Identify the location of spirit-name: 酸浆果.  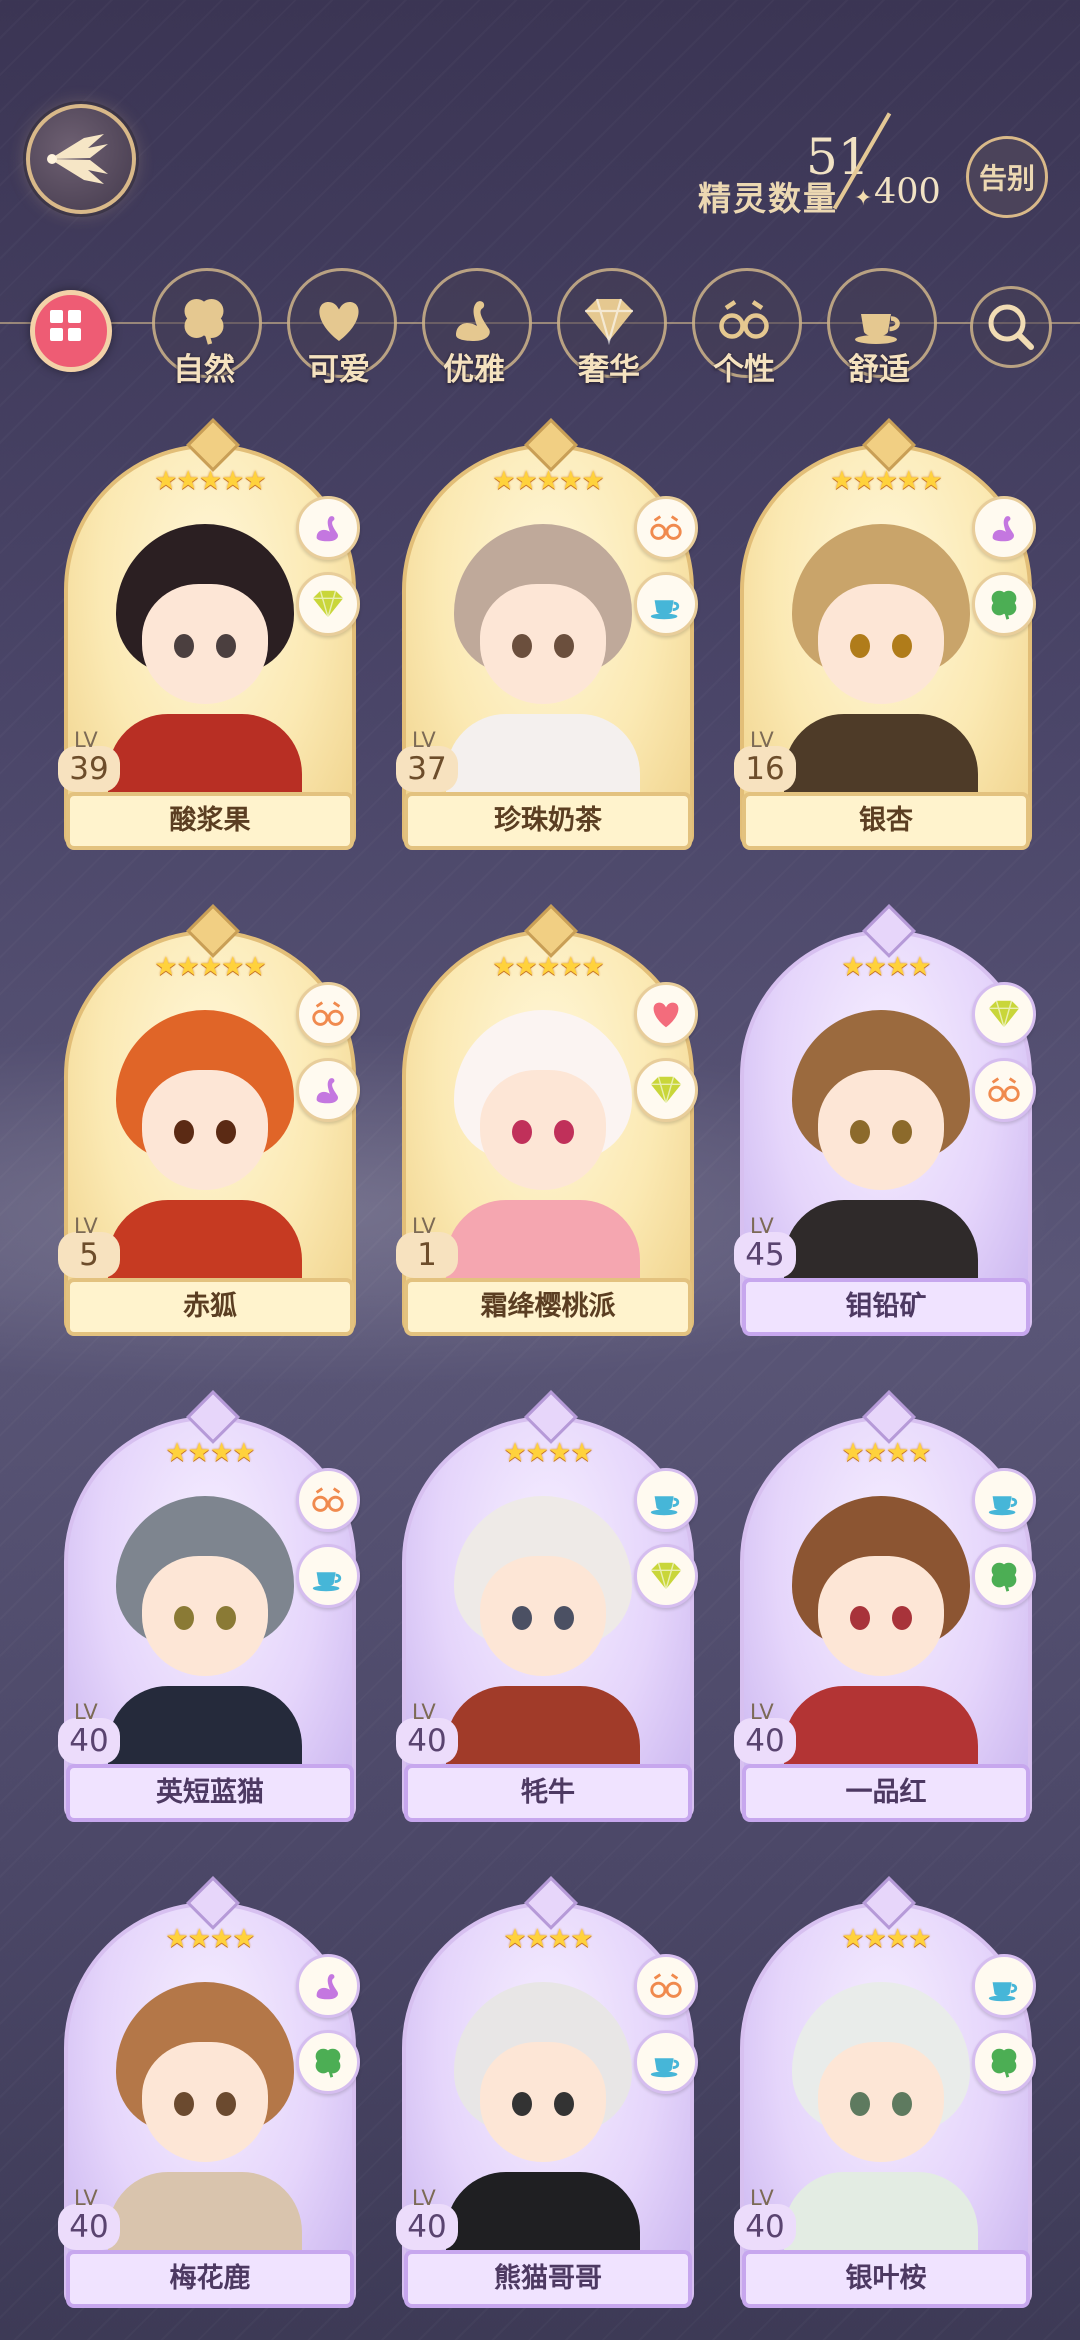
(210, 821).